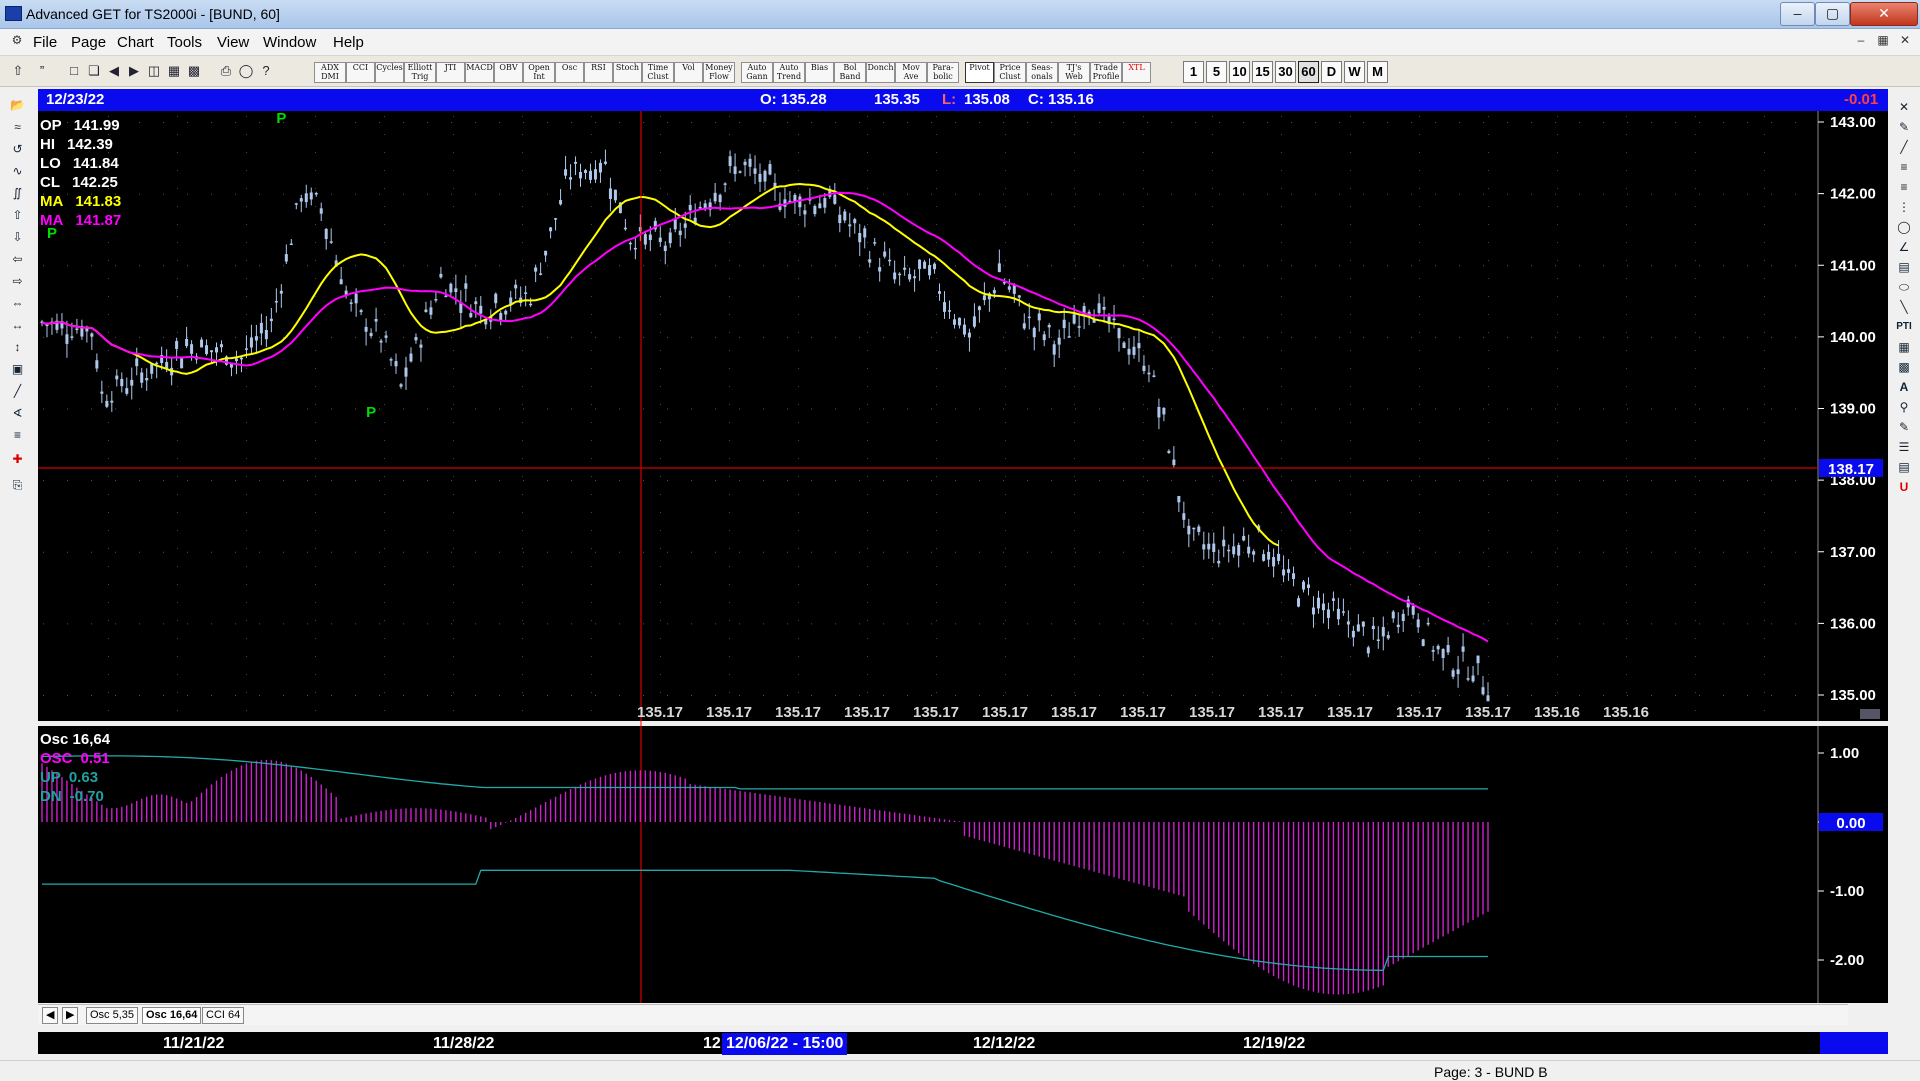 This screenshot has width=1920, height=1081. Describe the element at coordinates (17, 41) in the screenshot. I see `document-icon: ⚙` at that location.